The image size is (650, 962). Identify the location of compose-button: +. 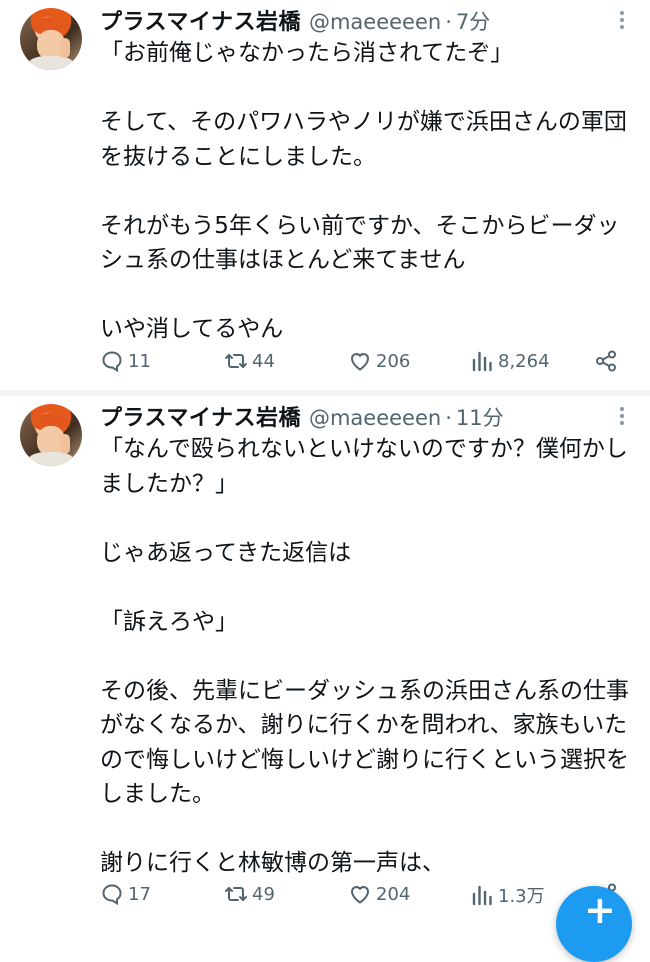
(594, 924).